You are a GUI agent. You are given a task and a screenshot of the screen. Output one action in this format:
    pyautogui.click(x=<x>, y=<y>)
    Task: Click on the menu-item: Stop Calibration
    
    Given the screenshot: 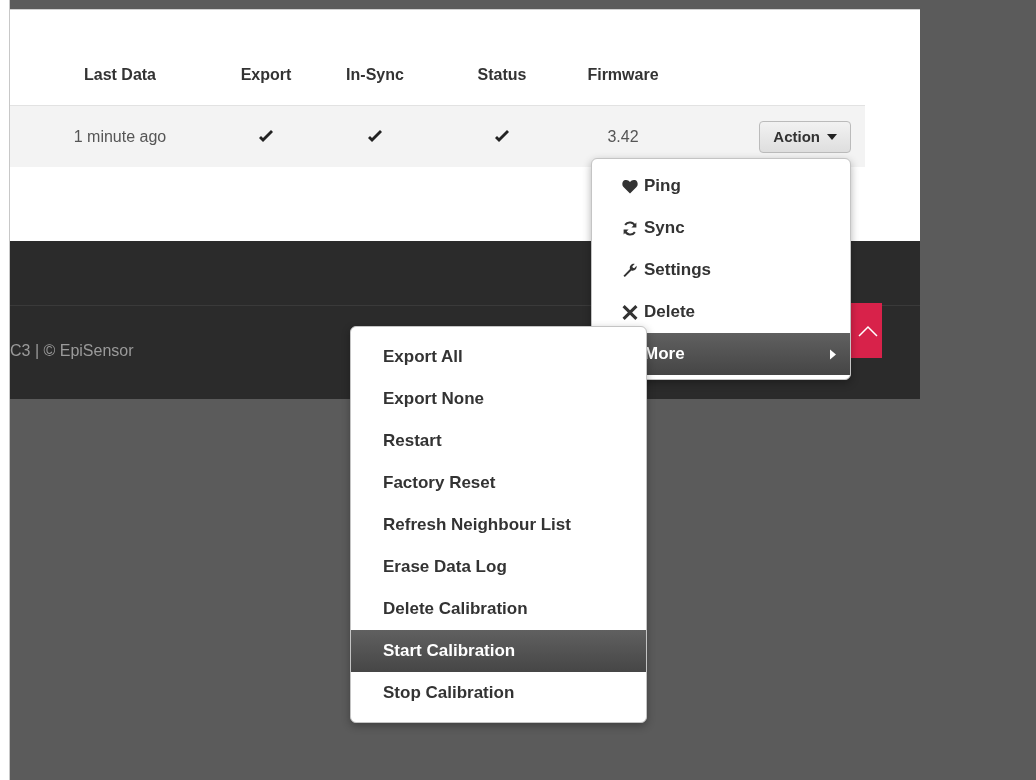 What is the action you would take?
    pyautogui.click(x=498, y=693)
    